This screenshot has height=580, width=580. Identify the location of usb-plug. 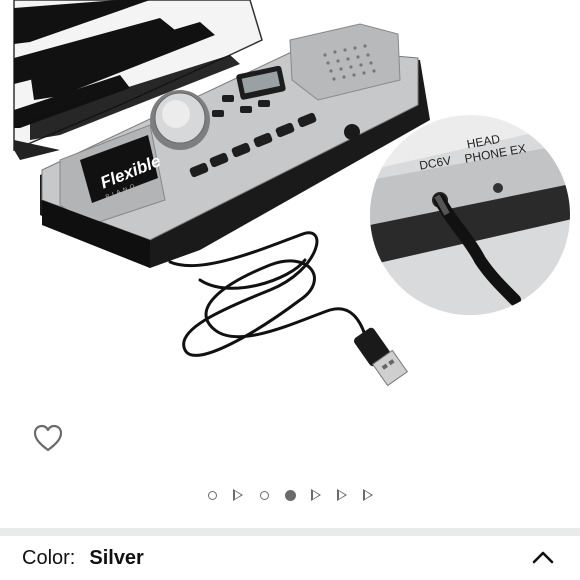
(380, 357).